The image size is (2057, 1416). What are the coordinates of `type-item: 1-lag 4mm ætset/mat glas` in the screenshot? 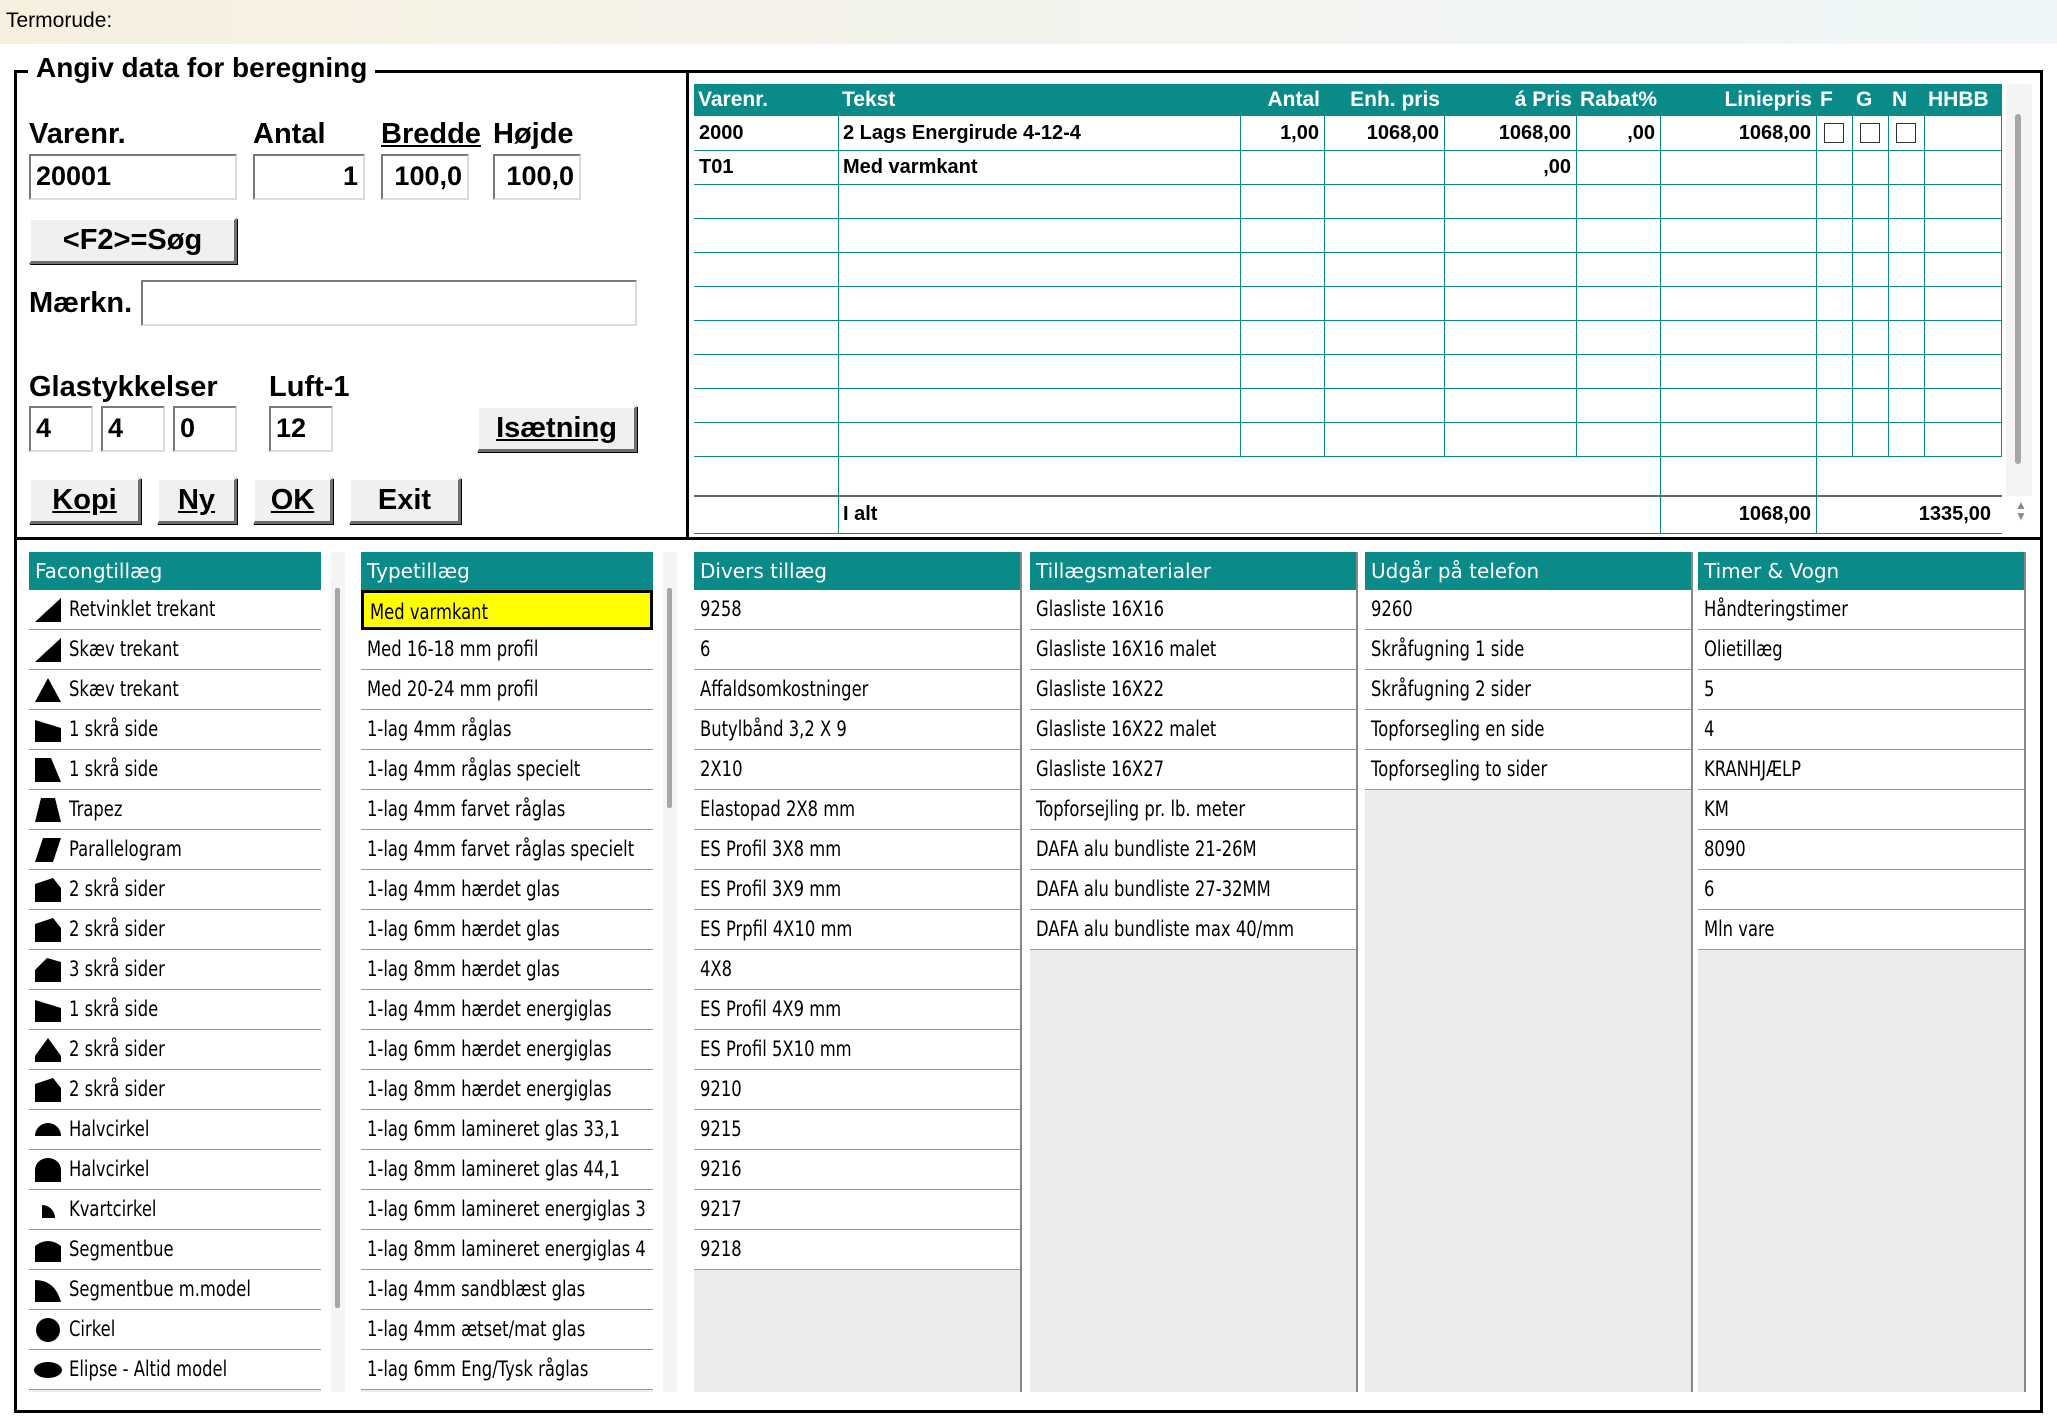 It's located at (507, 1330).